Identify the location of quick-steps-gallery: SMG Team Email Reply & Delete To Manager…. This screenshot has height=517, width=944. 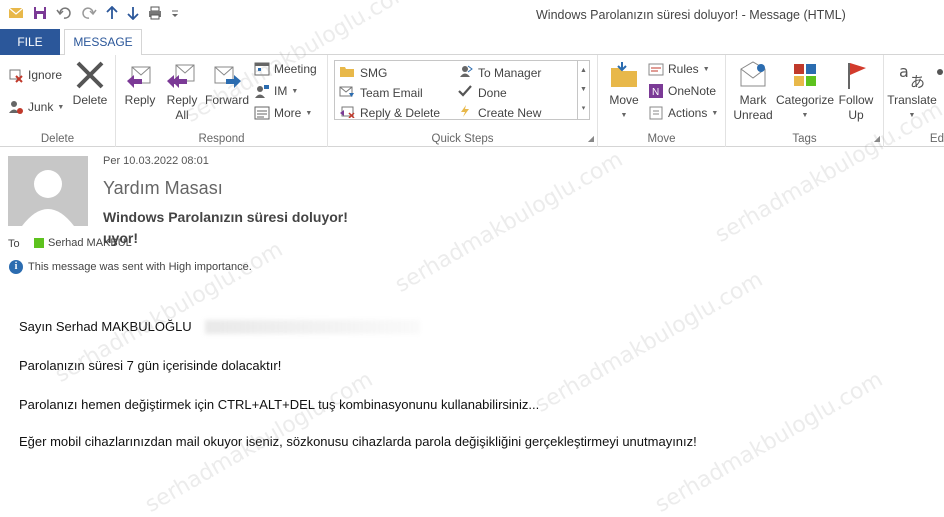
(462, 90).